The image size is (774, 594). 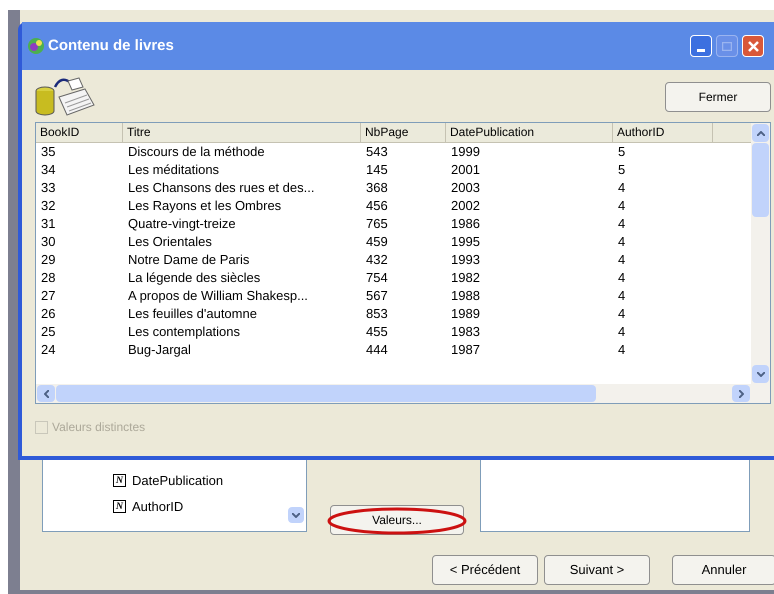 I want to click on table-cell-text: Discours de la méthode, so click(x=196, y=152).